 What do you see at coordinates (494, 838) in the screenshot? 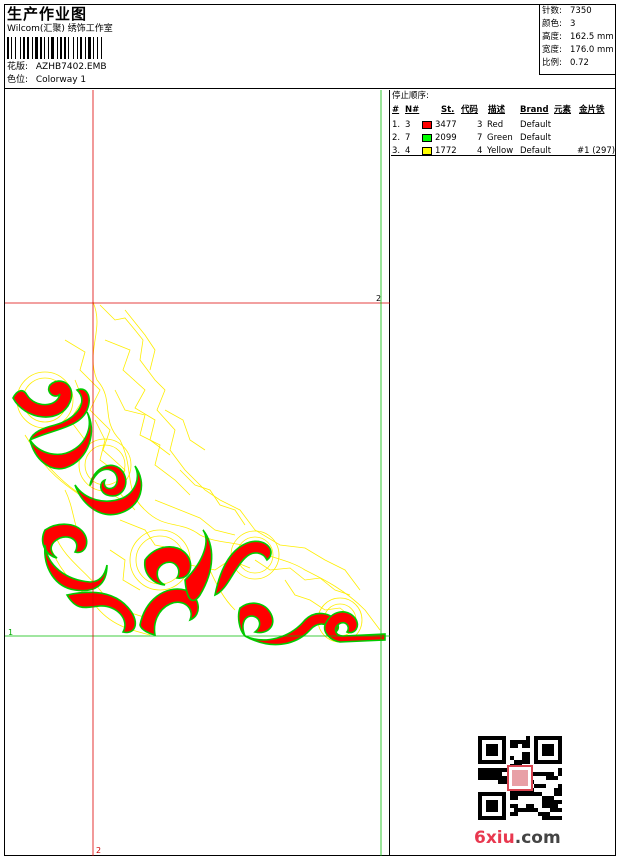
I see `logo-main: 6xiu` at bounding box center [494, 838].